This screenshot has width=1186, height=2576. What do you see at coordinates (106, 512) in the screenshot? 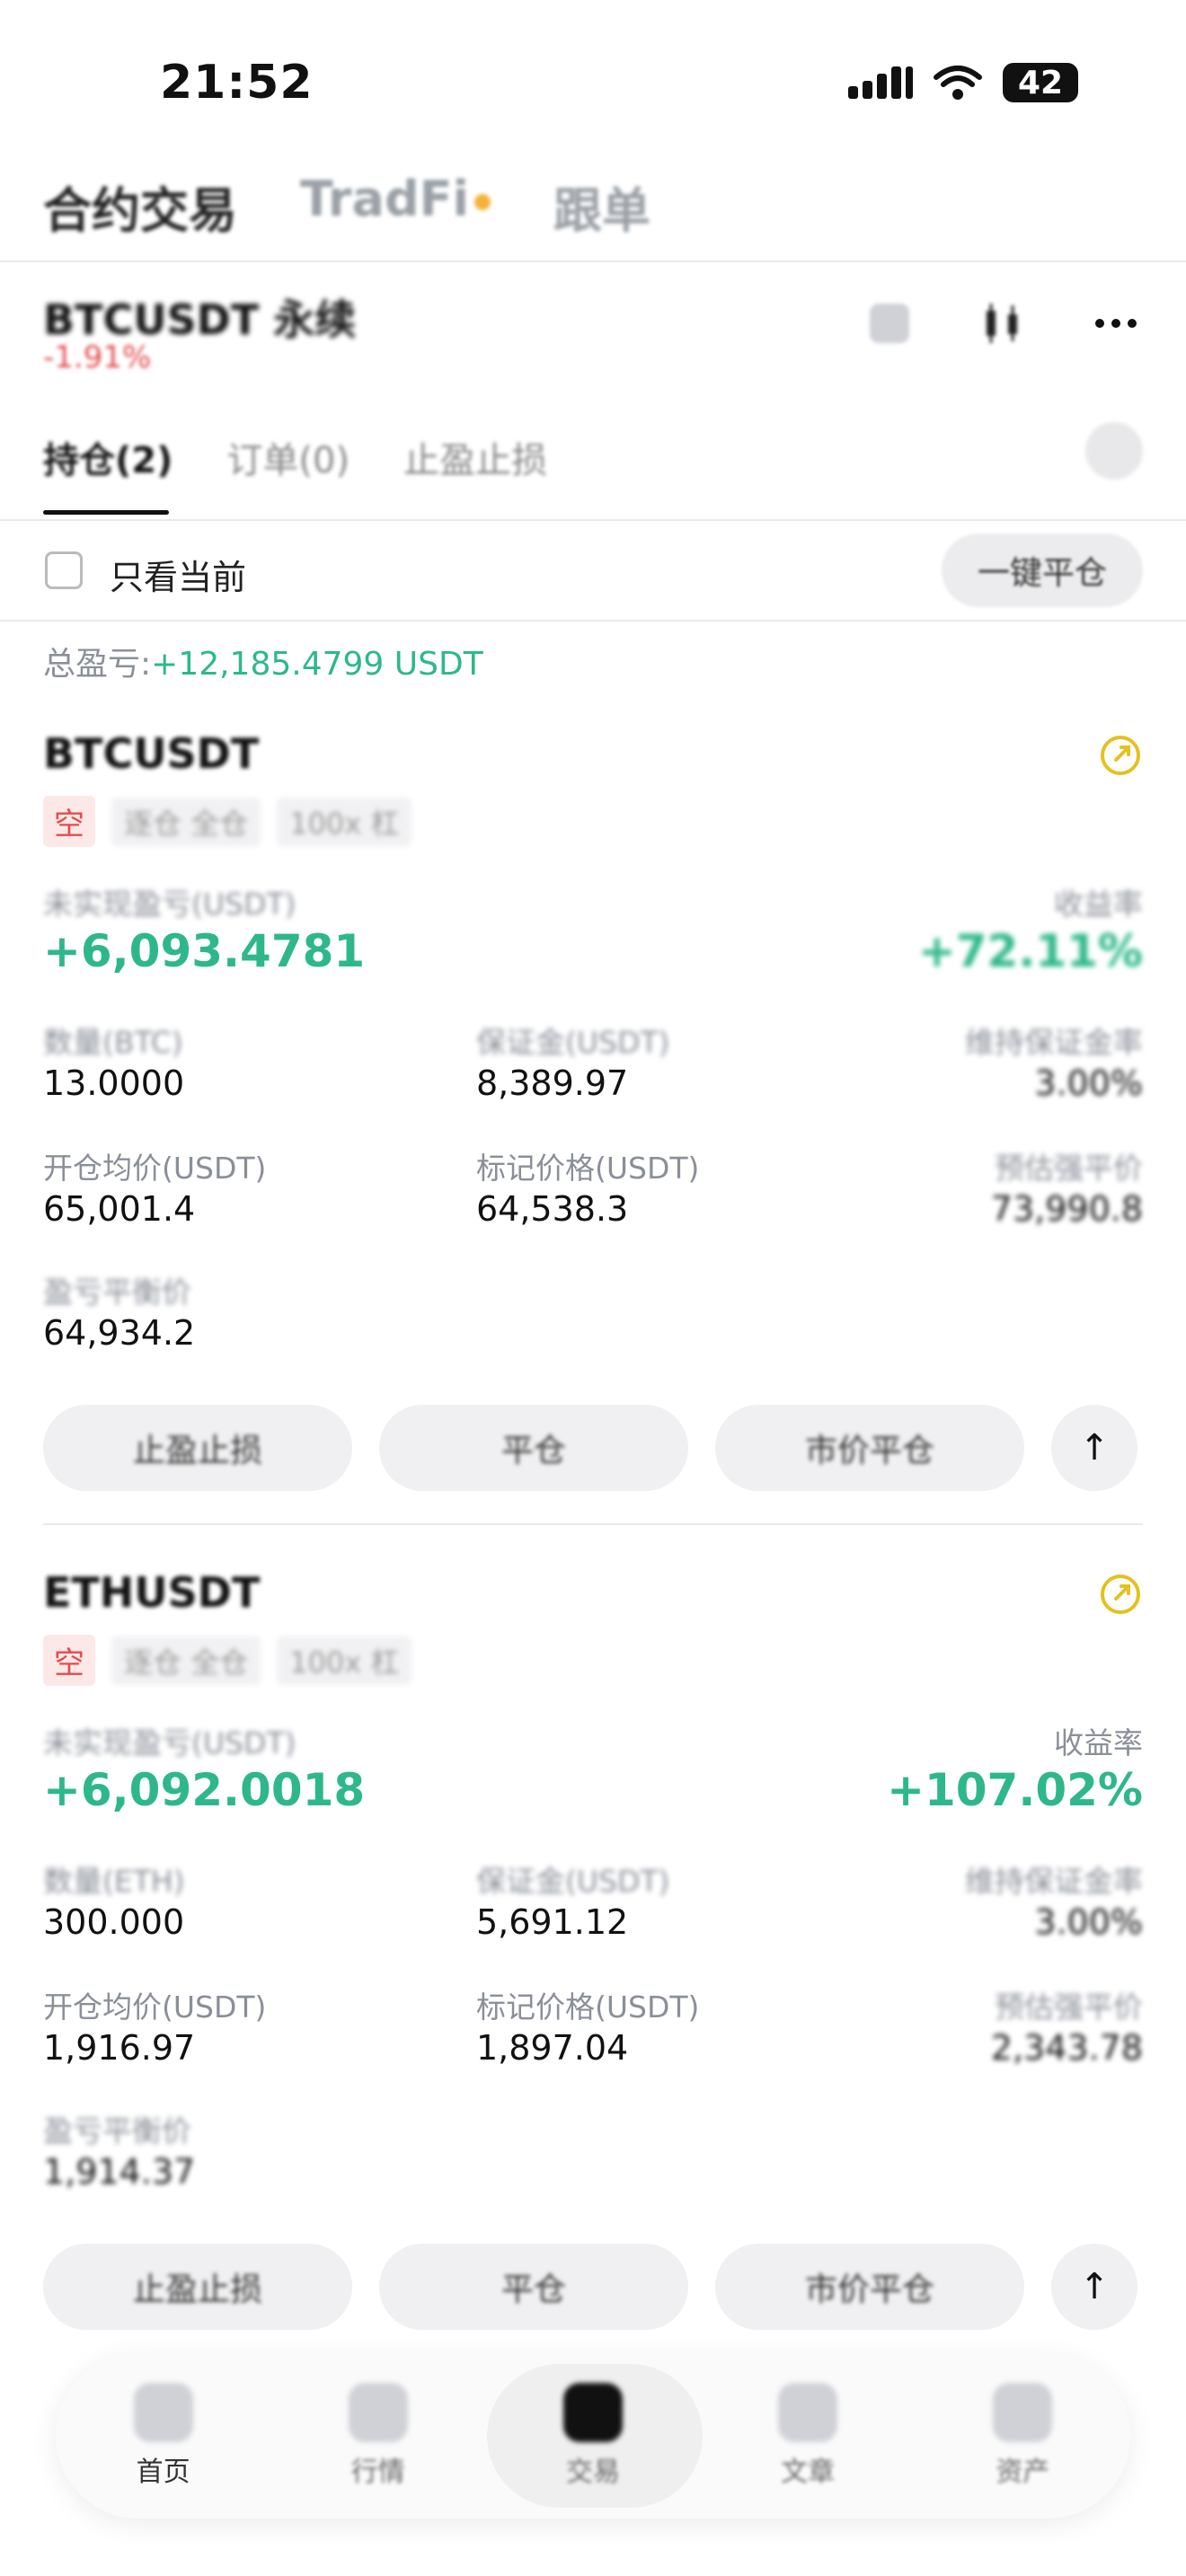
I see `active-tab-indicator` at bounding box center [106, 512].